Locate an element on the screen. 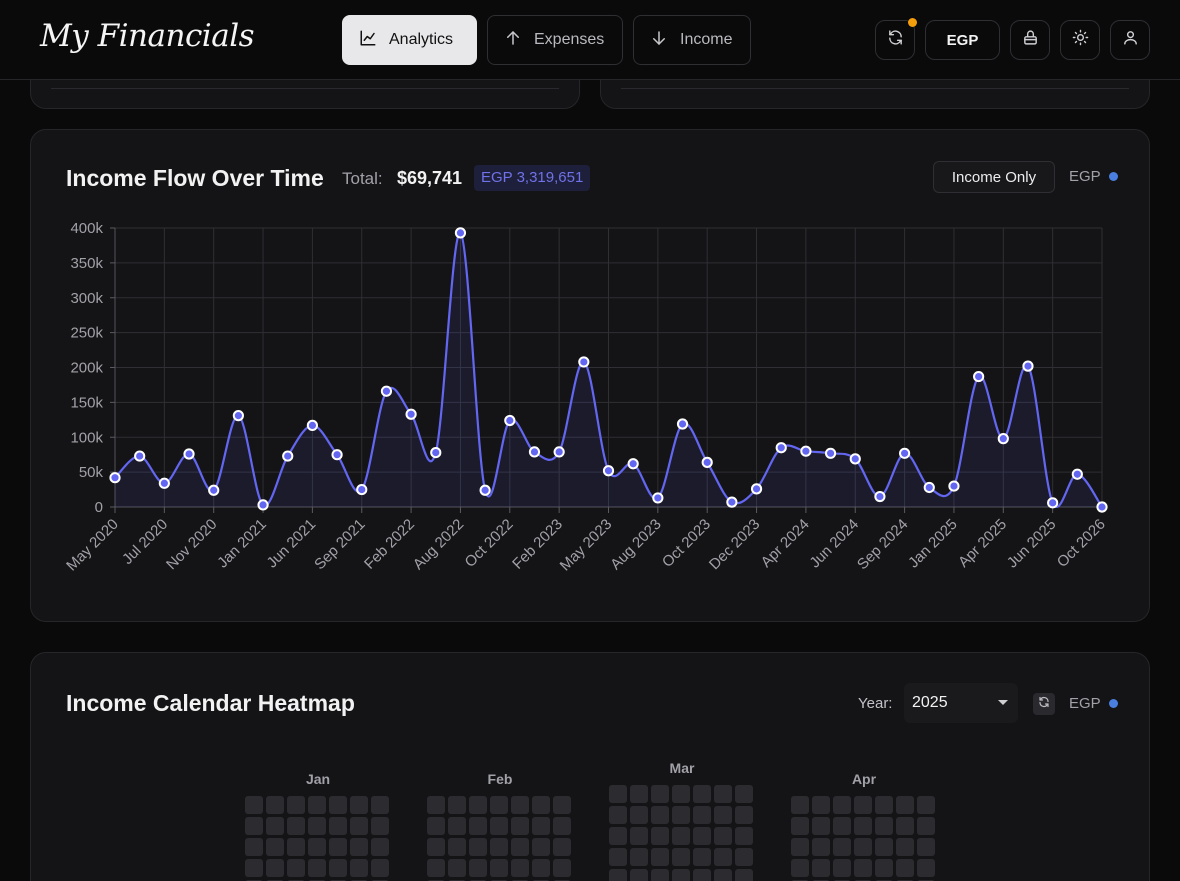 Image resolution: width=1180 pixels, height=881 pixels. theme-toggle-button is located at coordinates (1080, 40).